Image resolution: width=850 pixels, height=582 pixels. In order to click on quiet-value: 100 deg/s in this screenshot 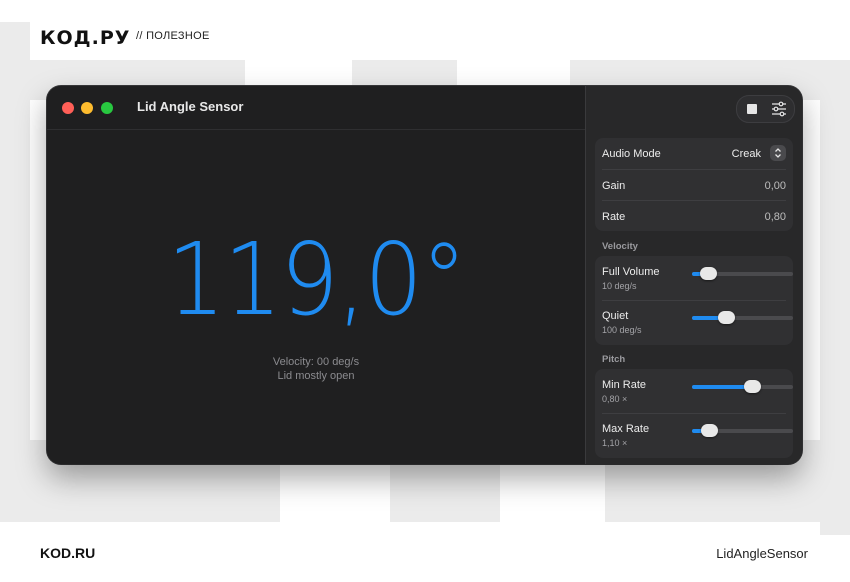, I will do `click(622, 330)`.